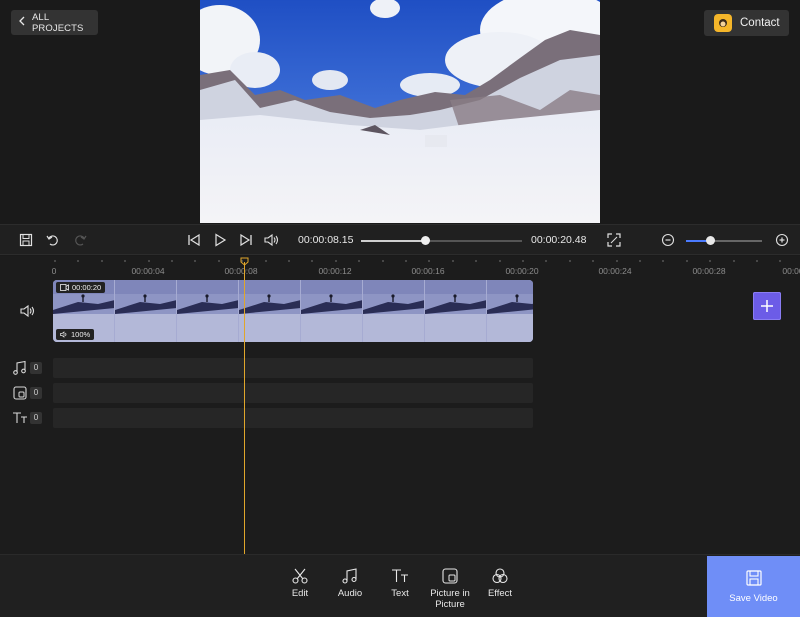 The height and width of the screenshot is (617, 800). What do you see at coordinates (20, 418) in the screenshot?
I see `text-icon` at bounding box center [20, 418].